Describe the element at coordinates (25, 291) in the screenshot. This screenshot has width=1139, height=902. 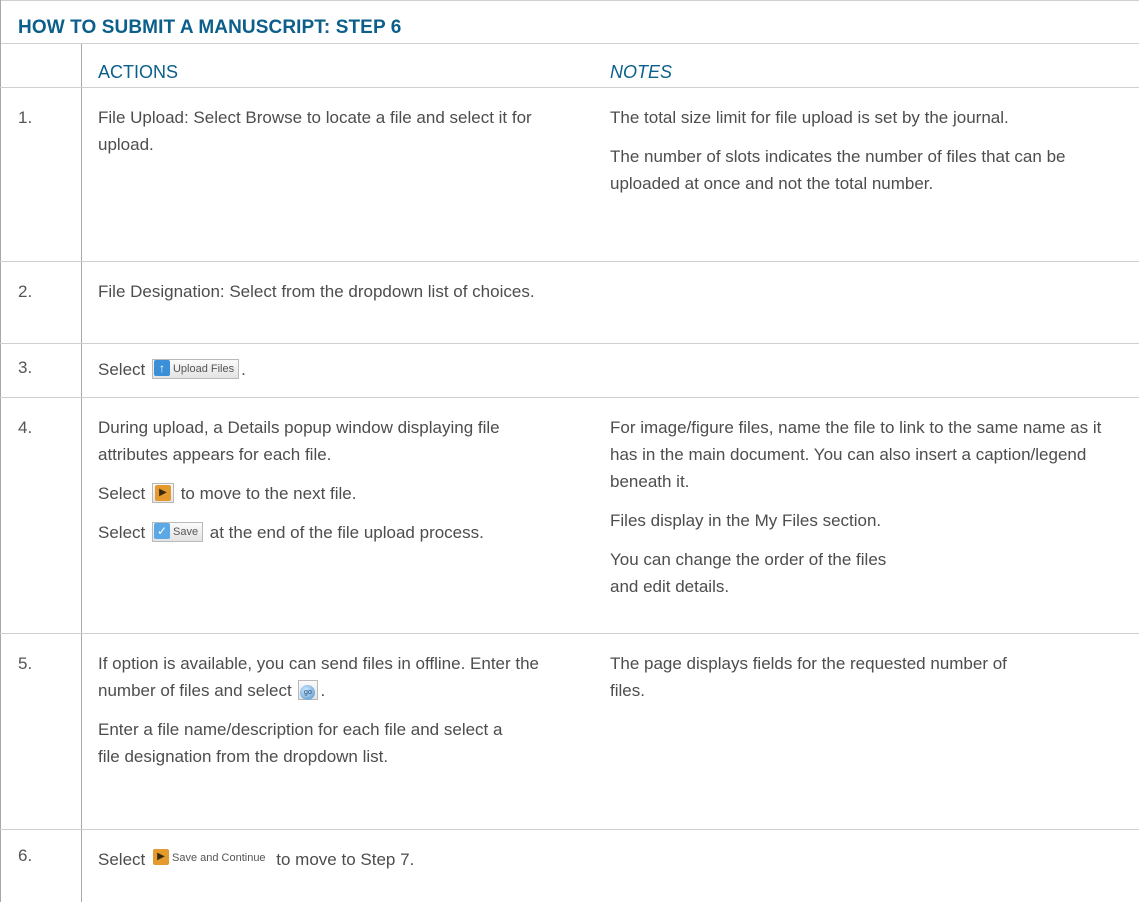
I see `row-number: 2.` at that location.